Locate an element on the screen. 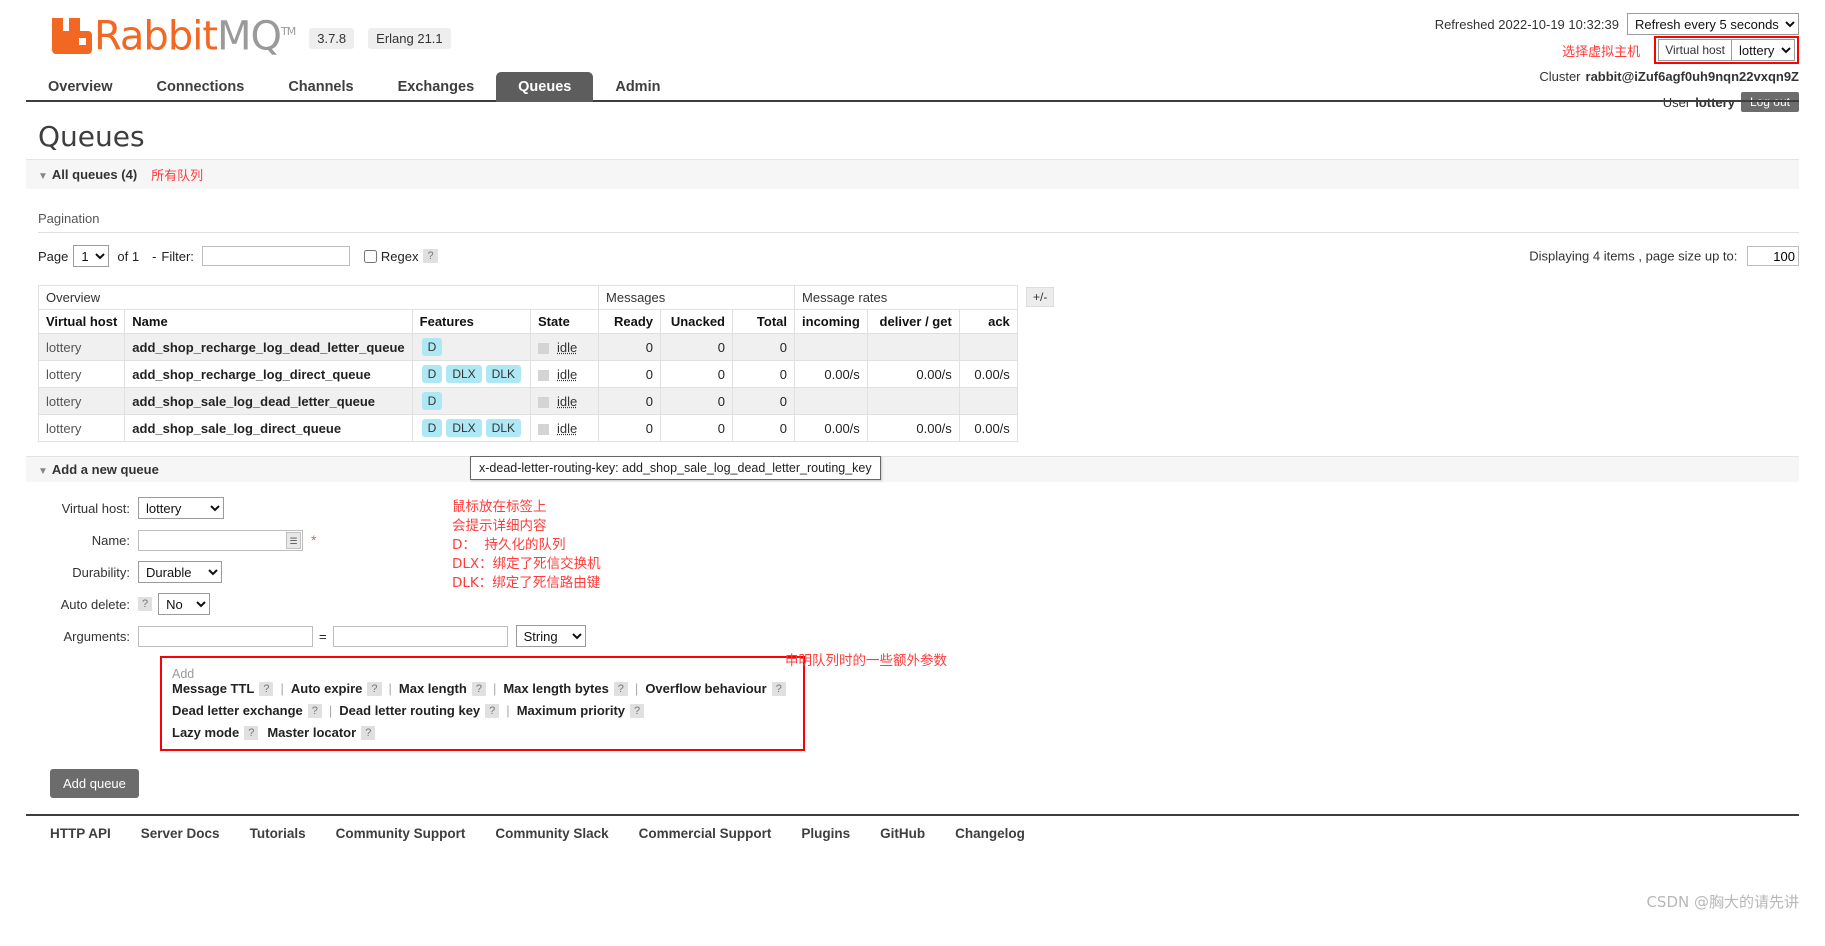  nav-item-connections: Connections is located at coordinates (201, 87).